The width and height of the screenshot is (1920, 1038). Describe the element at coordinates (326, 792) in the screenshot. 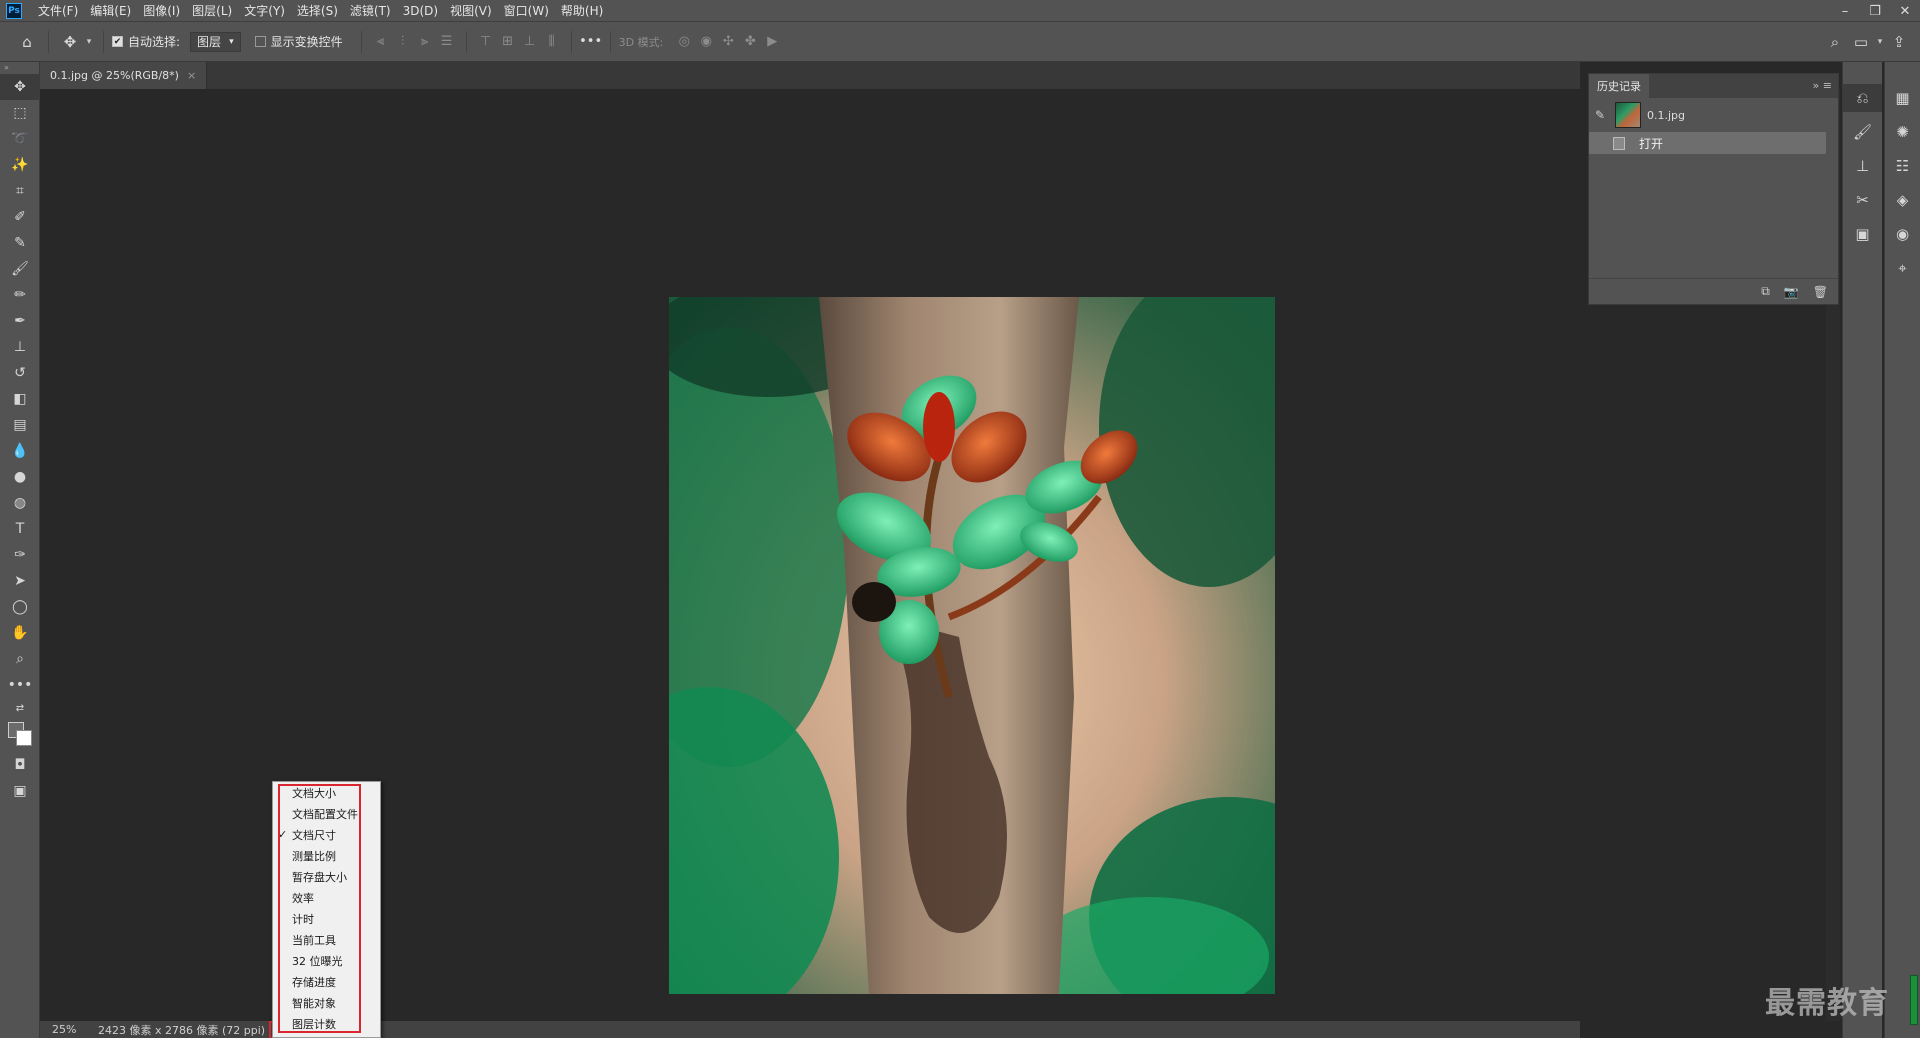

I see `menu-item-document-size: 文档大小` at that location.